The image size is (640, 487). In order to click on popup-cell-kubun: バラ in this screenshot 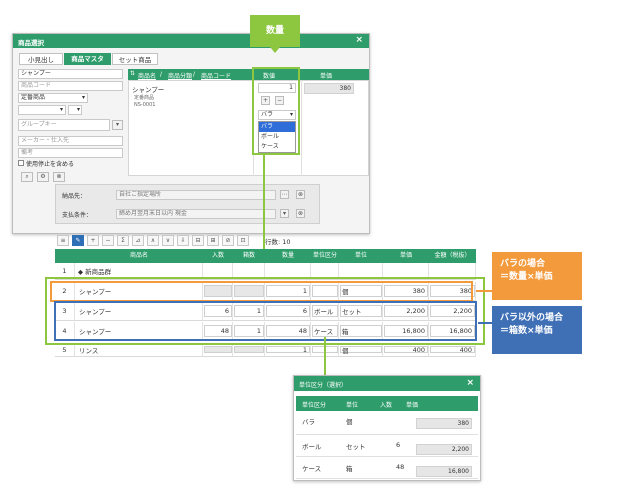, I will do `click(308, 422)`.